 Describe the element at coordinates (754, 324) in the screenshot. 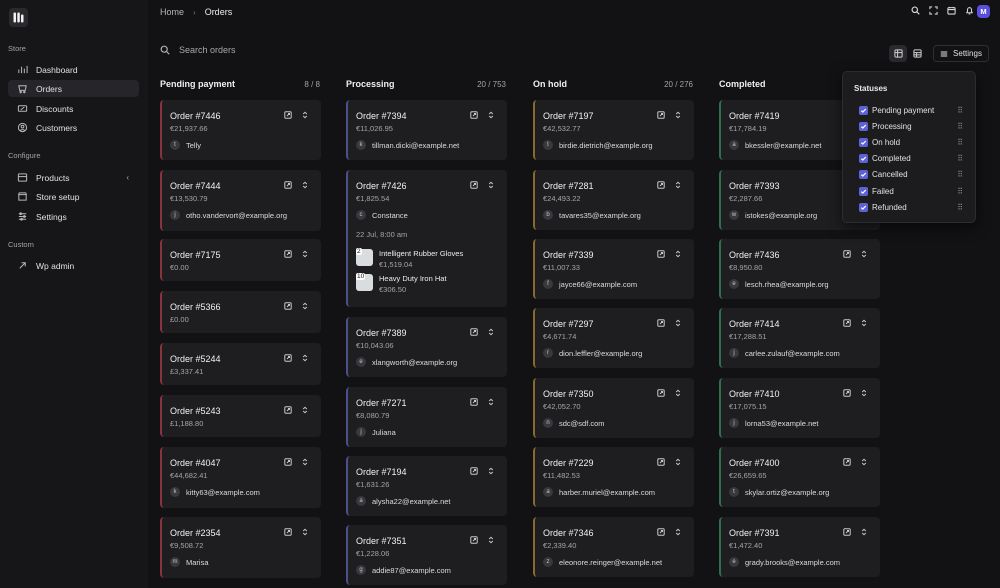

I see `order-title: Order #7414` at that location.